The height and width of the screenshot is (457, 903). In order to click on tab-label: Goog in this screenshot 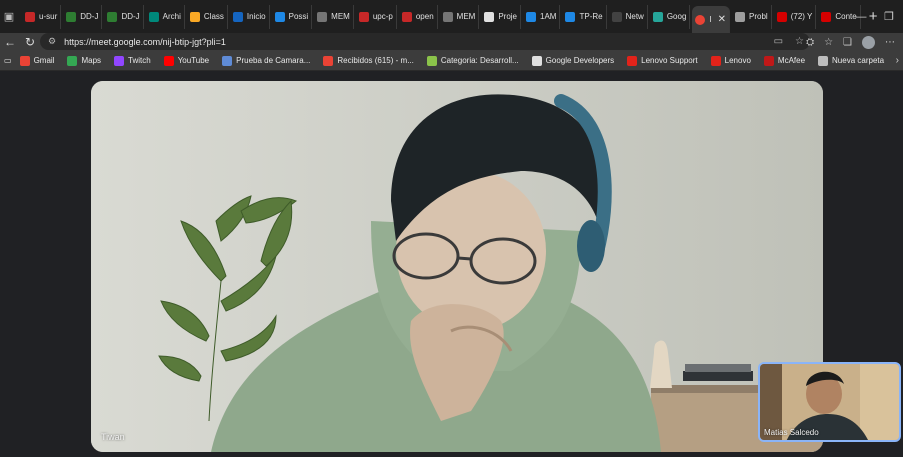, I will do `click(676, 16)`.